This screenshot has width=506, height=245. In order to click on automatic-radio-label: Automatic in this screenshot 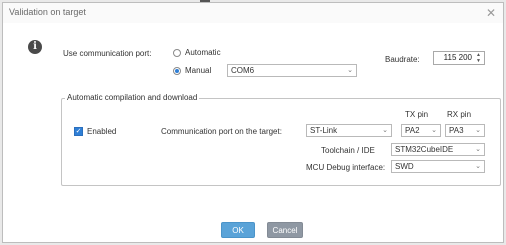, I will do `click(203, 52)`.